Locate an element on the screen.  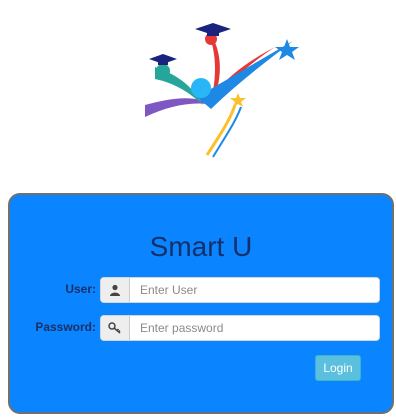
password-input is located at coordinates (254, 328).